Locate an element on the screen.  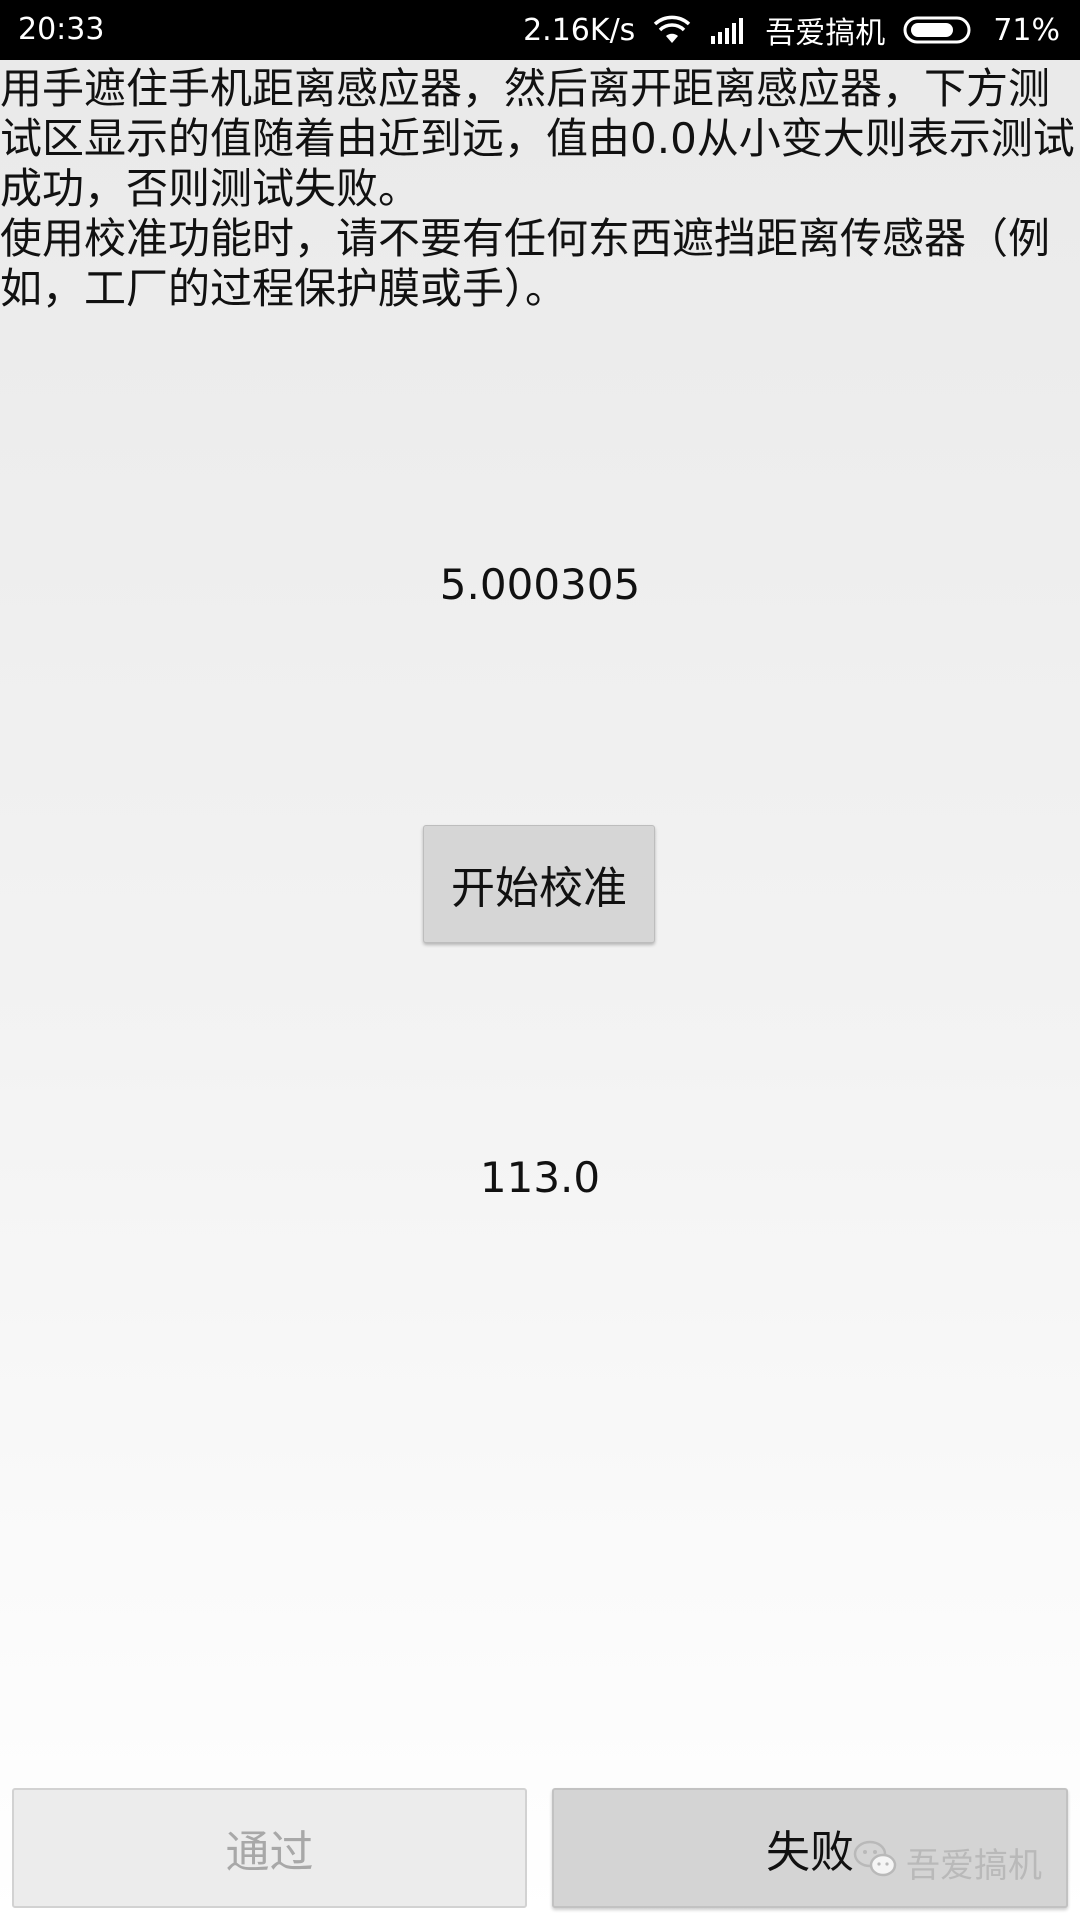
watermark: 吾爱搞机 is located at coordinates (947, 1862).